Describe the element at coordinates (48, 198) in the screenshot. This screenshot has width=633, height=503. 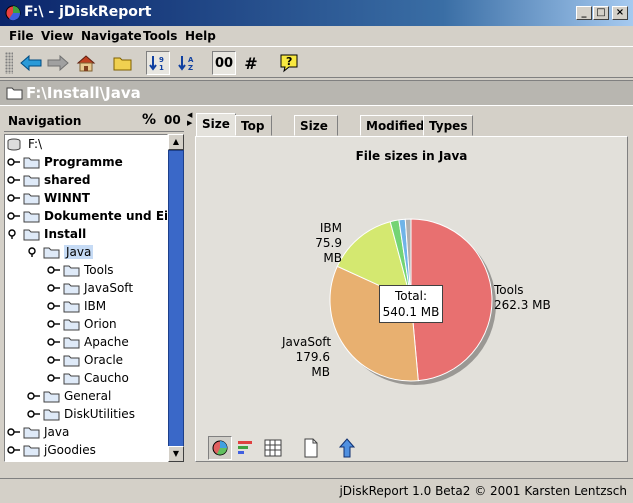
I see `tree-item: WINNT` at that location.